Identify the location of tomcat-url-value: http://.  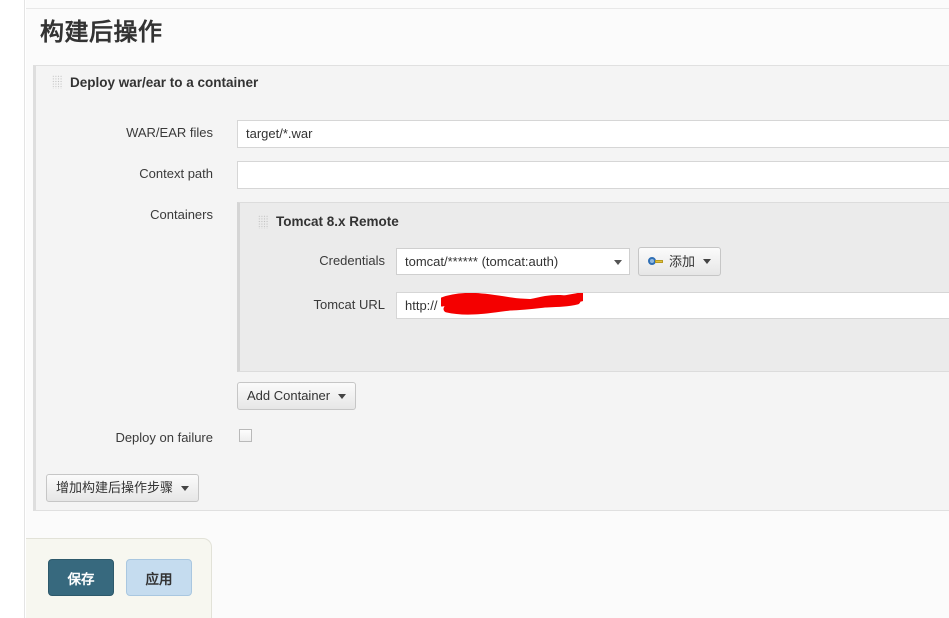
(421, 305).